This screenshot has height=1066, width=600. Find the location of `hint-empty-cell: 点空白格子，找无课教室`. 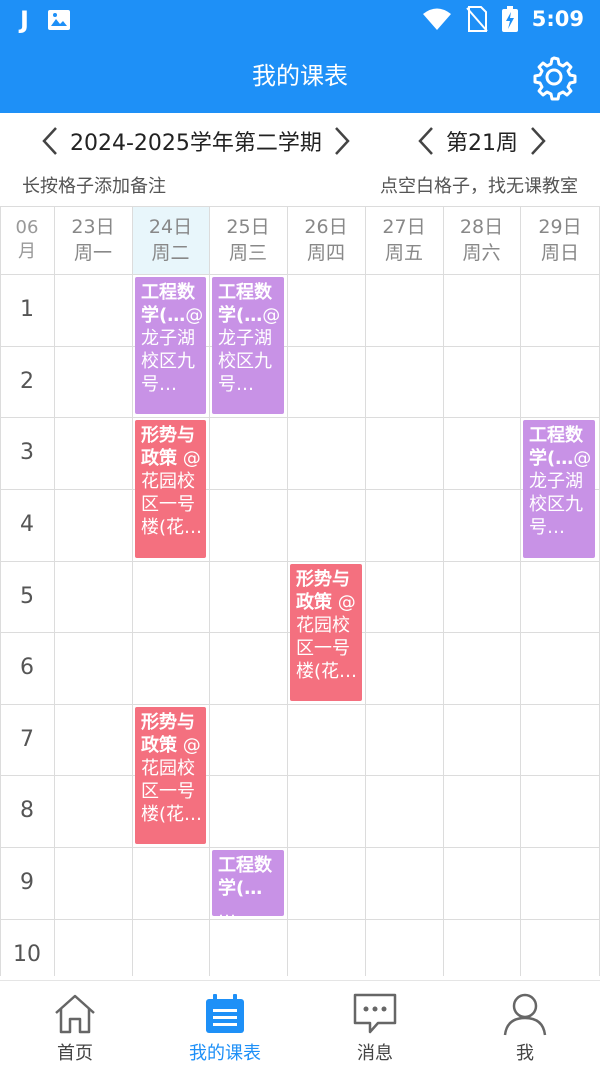

hint-empty-cell: 点空白格子，找无课教室 is located at coordinates (479, 186).